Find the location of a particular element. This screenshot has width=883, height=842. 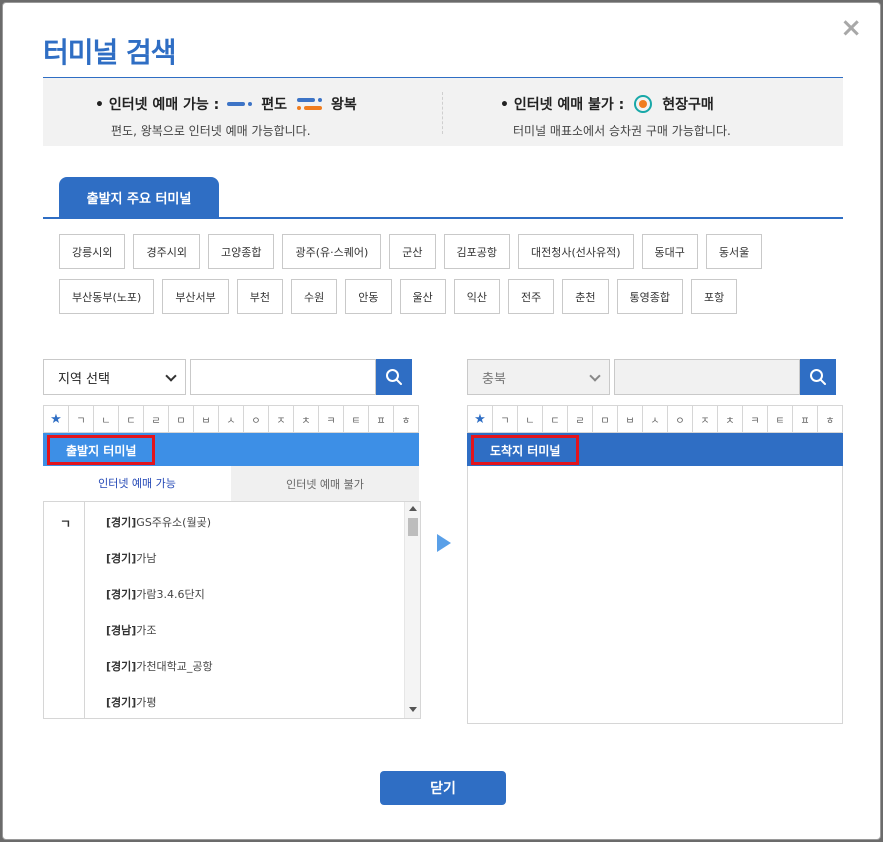

terminal-chip: 춘천 is located at coordinates (585, 296).